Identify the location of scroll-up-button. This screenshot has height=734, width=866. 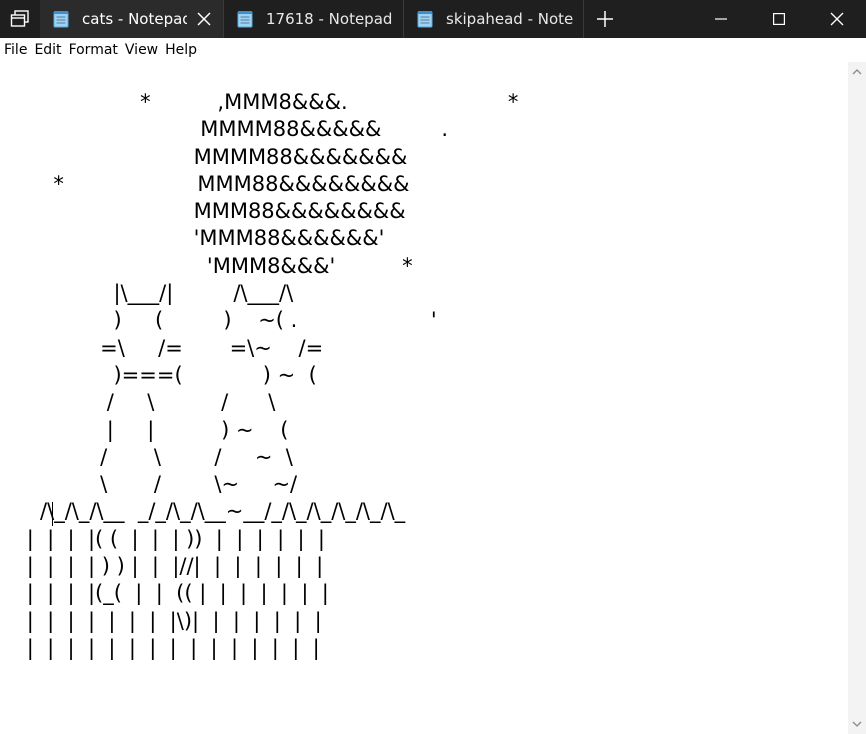
(857, 72).